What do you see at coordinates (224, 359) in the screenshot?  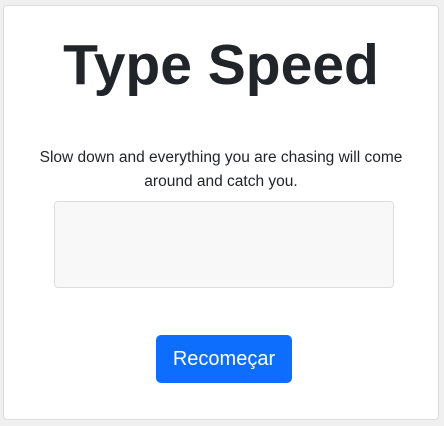 I see `restart-button: Recomeçar` at bounding box center [224, 359].